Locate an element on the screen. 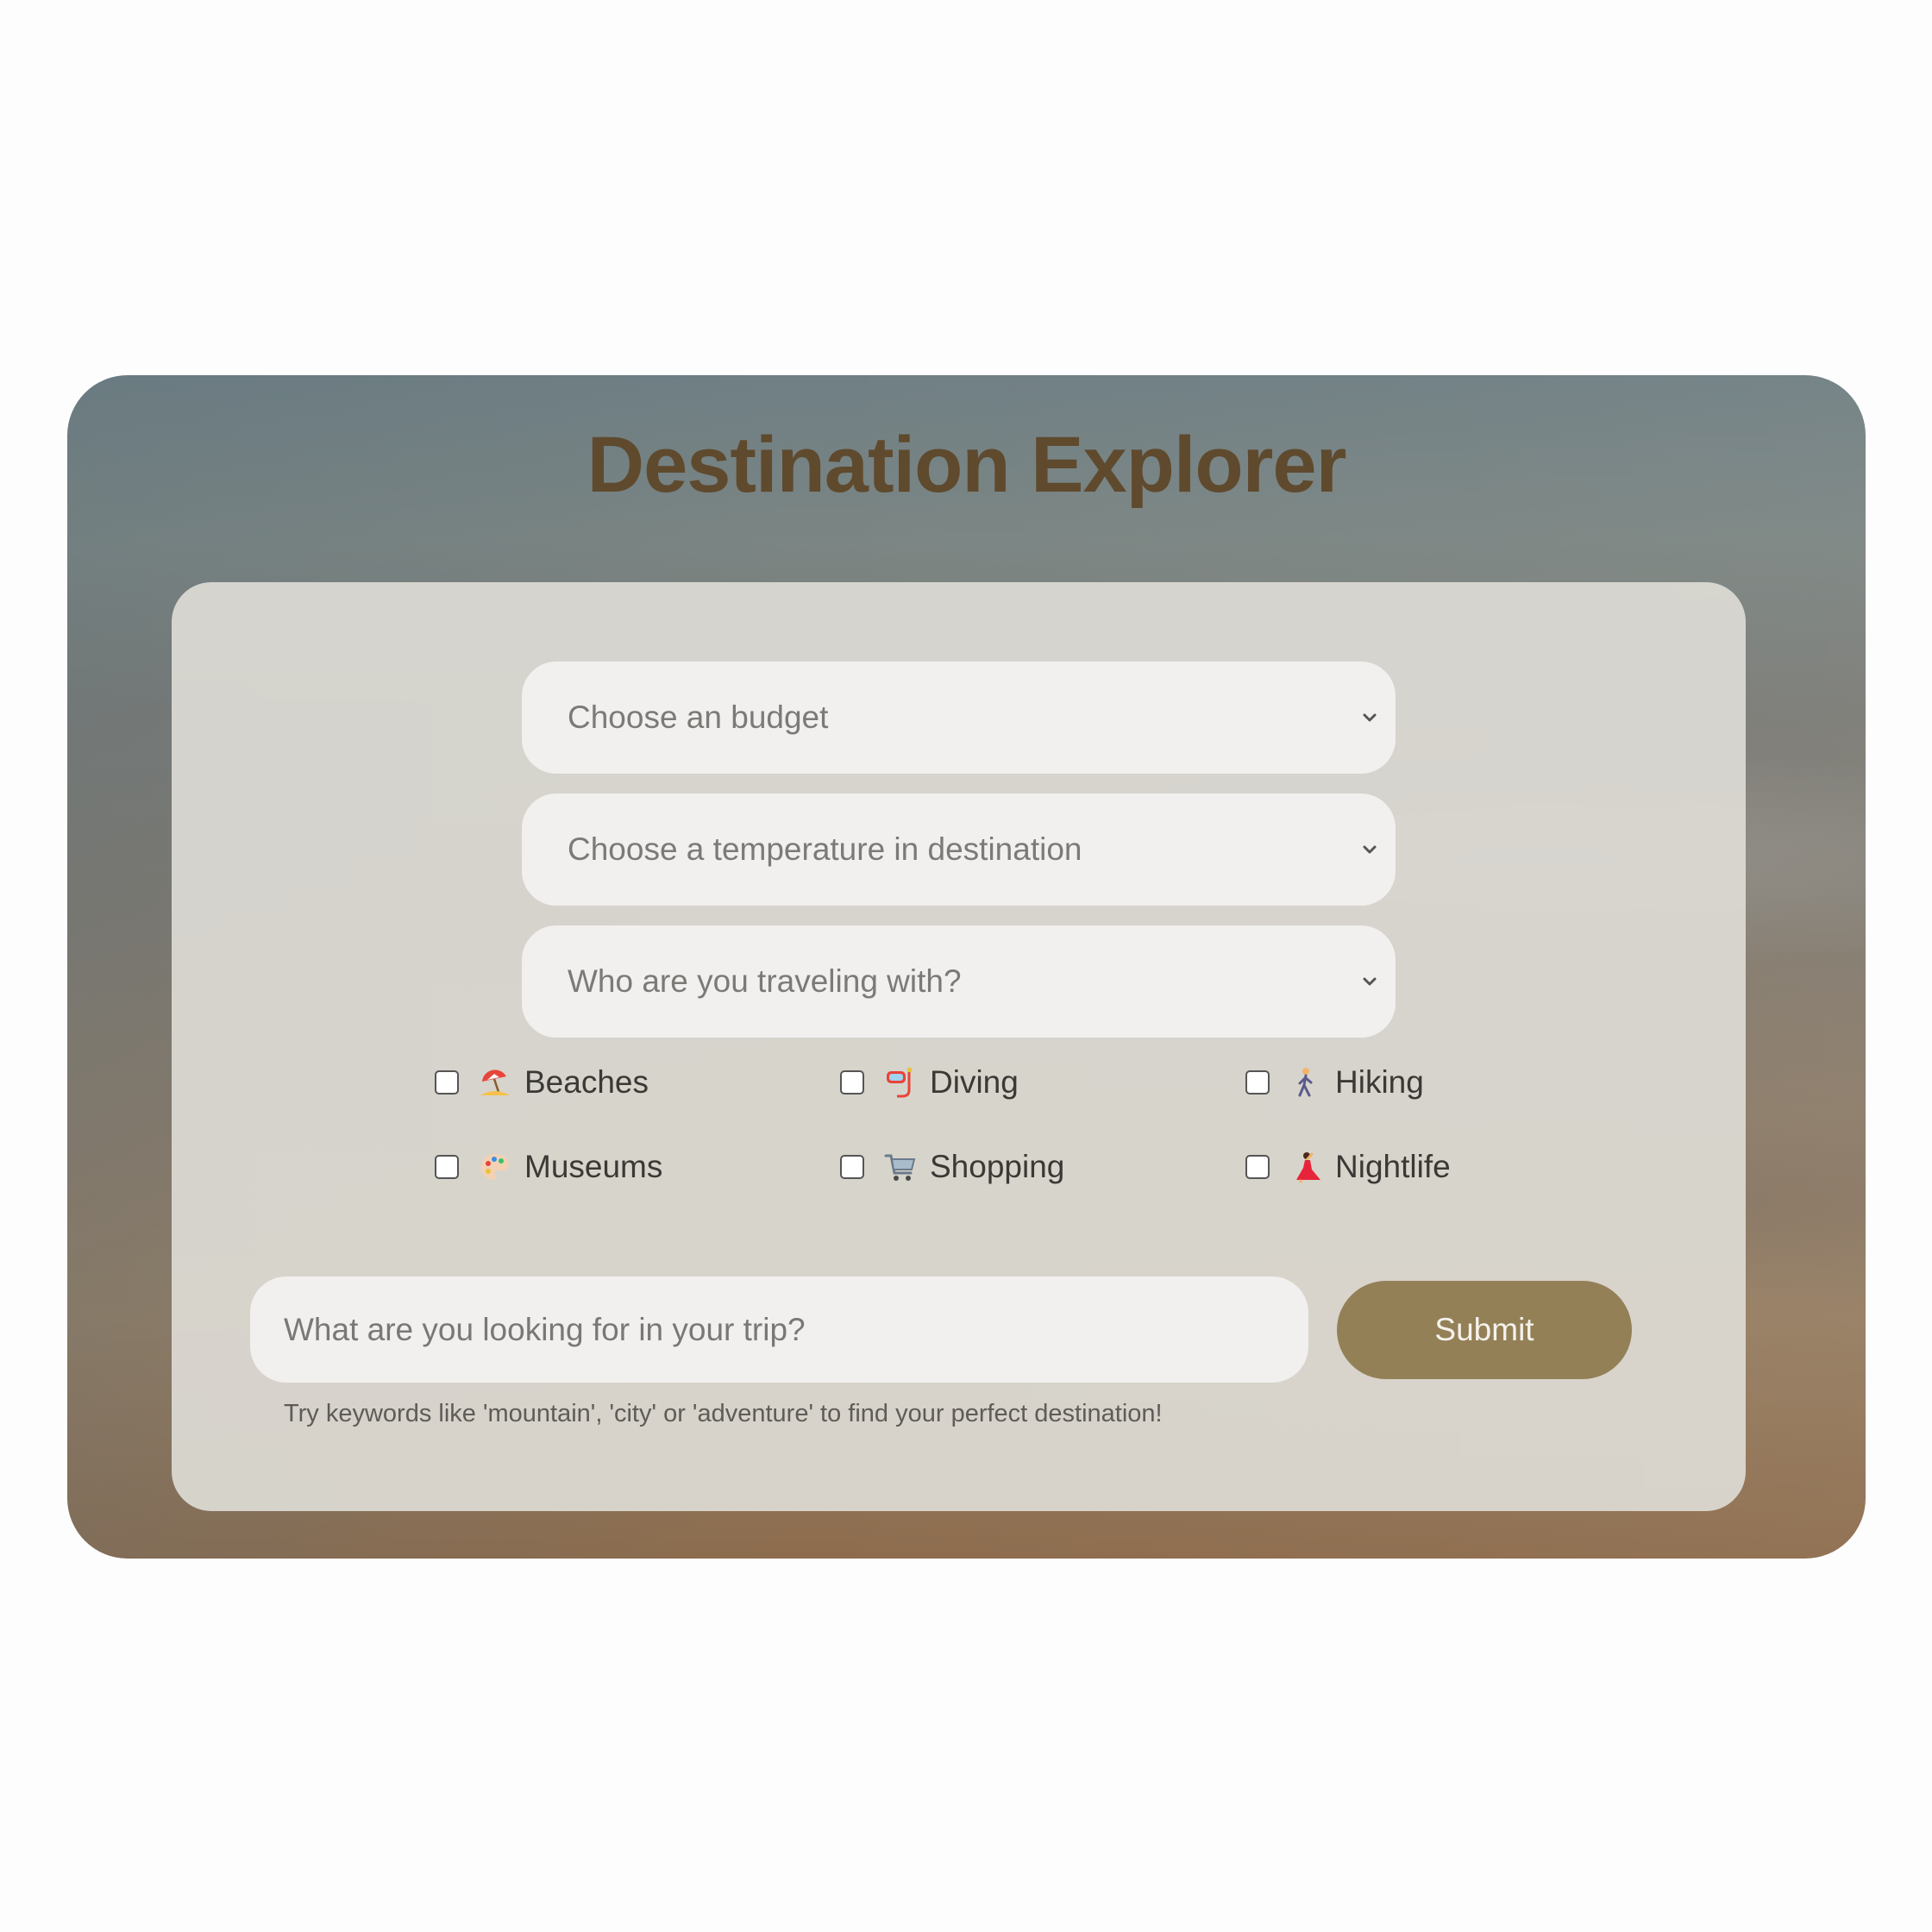  activity-label: Hiking is located at coordinates (1379, 1082).